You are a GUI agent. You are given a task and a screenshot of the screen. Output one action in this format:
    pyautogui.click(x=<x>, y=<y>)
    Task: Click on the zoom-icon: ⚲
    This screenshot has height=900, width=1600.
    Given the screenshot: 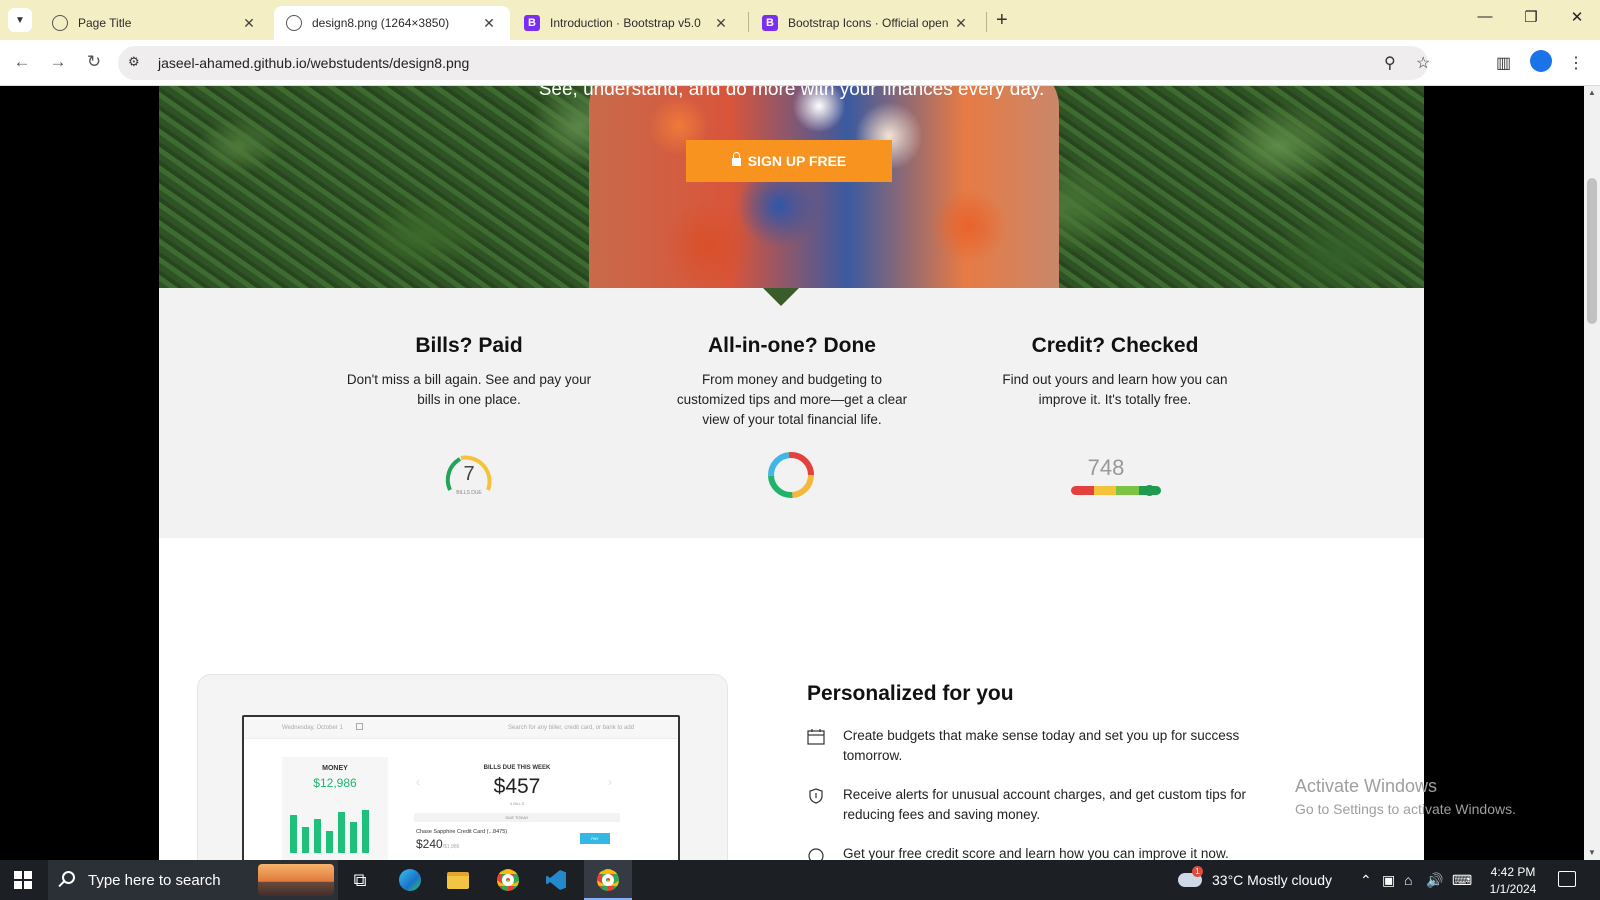 What is the action you would take?
    pyautogui.click(x=1390, y=63)
    